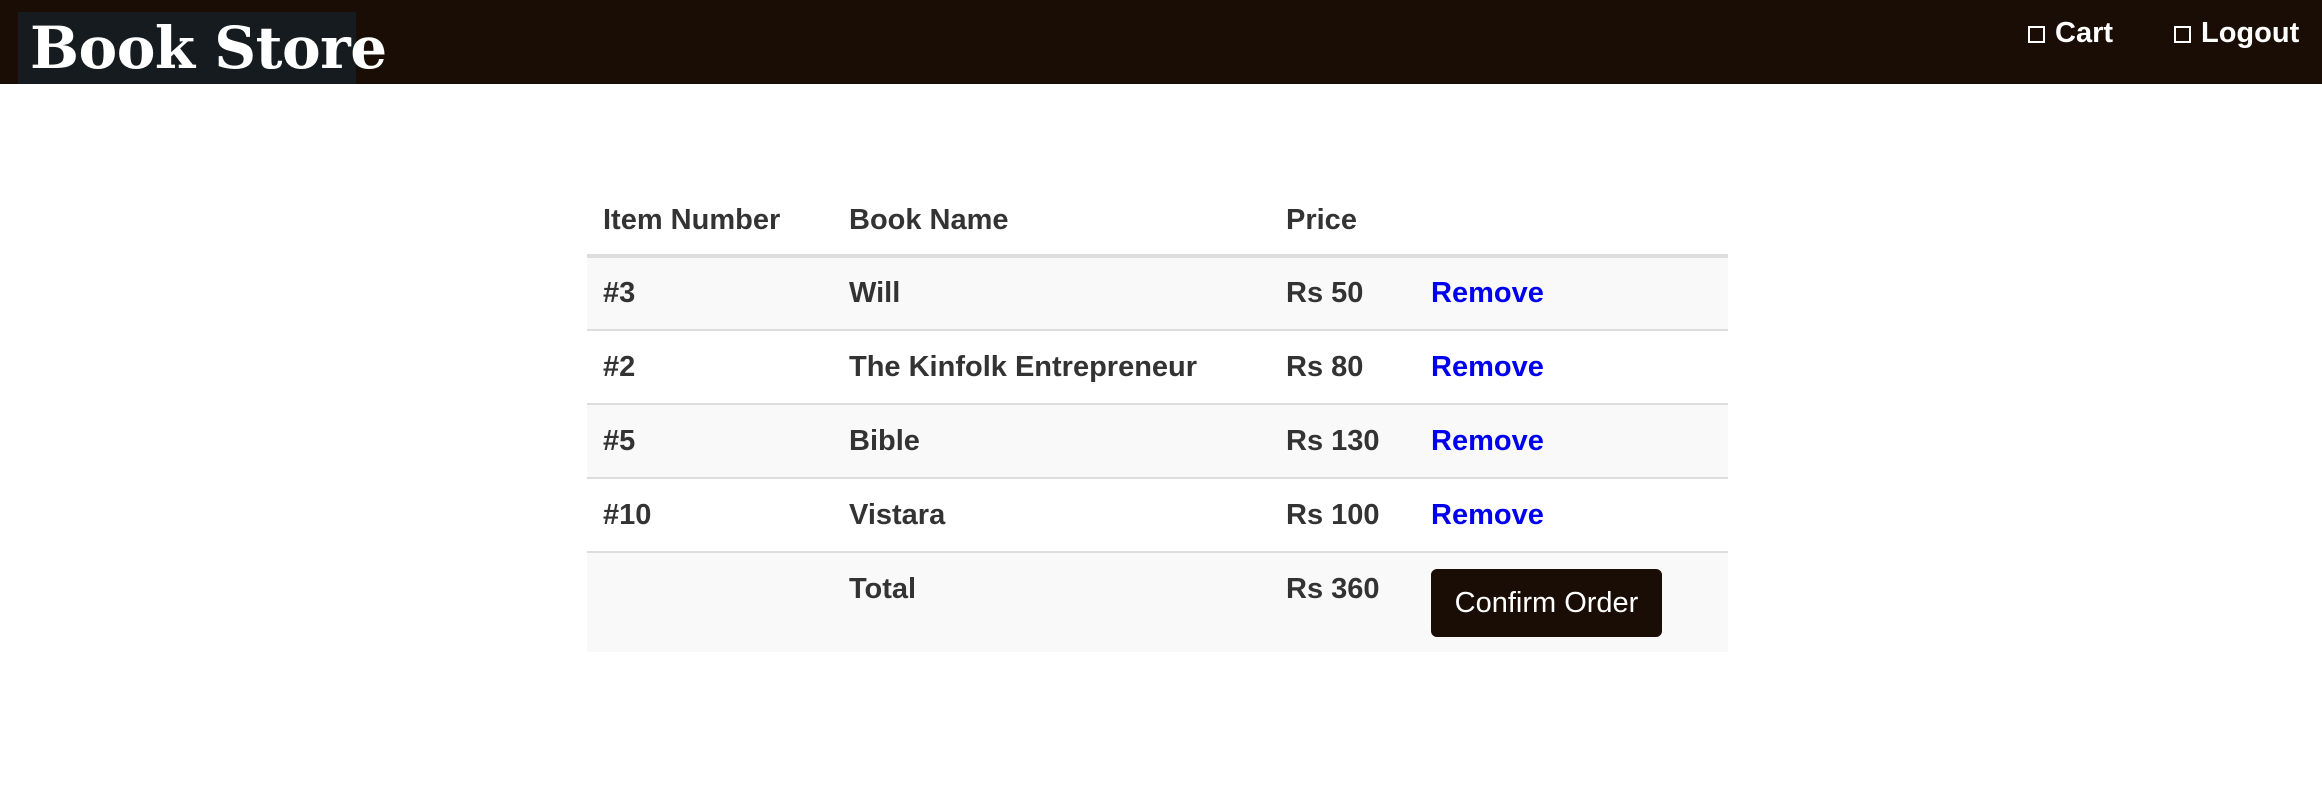 Image resolution: width=2322 pixels, height=788 pixels. I want to click on navbar: Book Store Cart Logout, so click(1161, 42).